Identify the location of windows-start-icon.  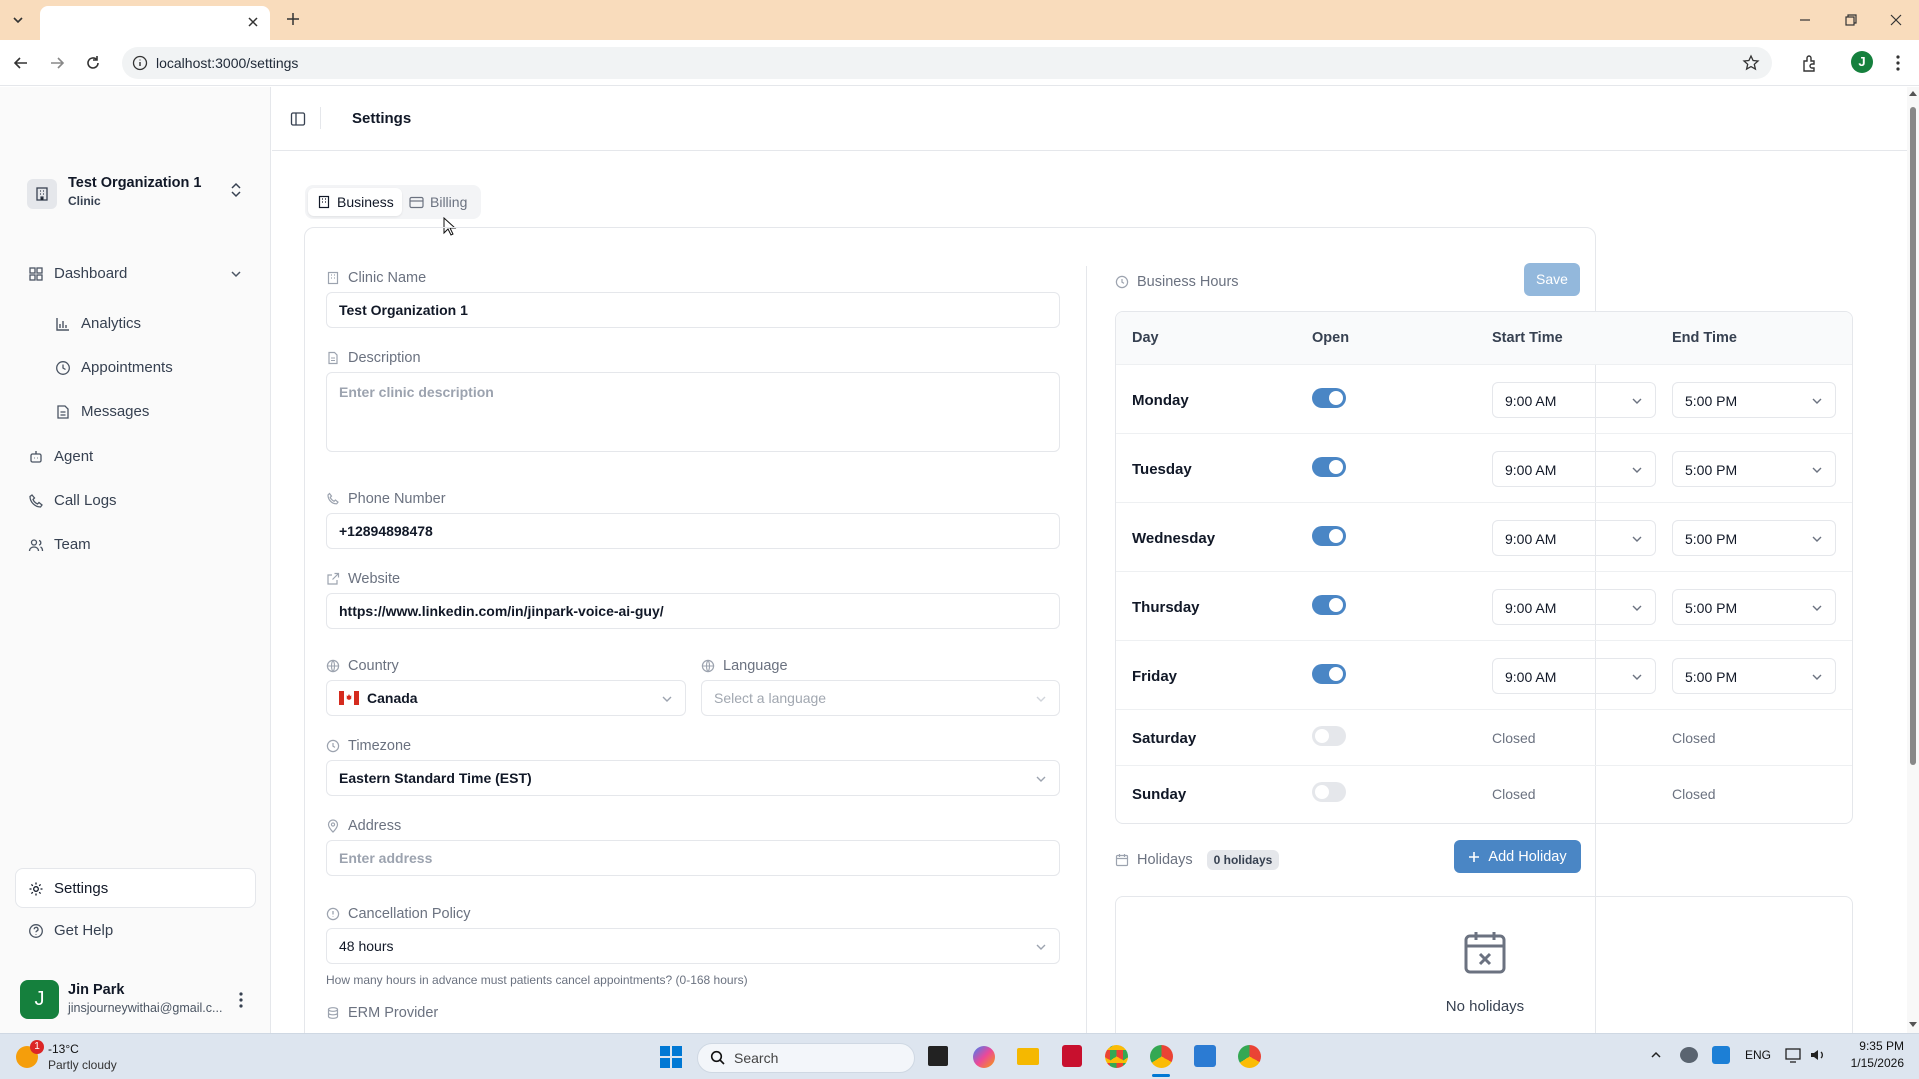
(671, 1057).